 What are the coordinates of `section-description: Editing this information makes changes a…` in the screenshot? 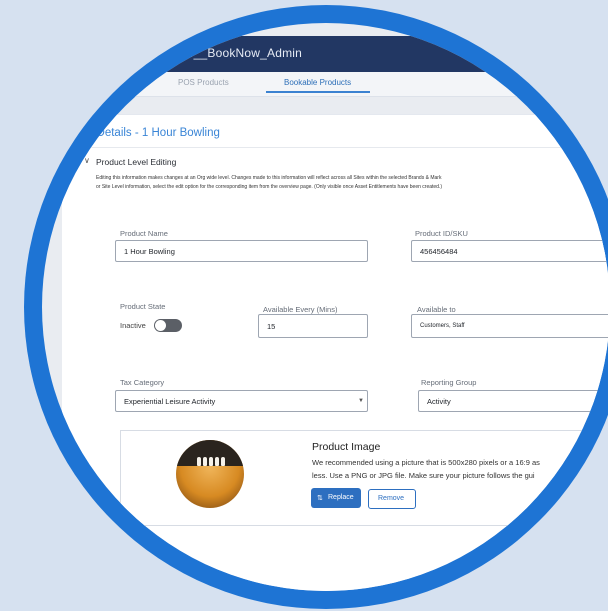 It's located at (352, 183).